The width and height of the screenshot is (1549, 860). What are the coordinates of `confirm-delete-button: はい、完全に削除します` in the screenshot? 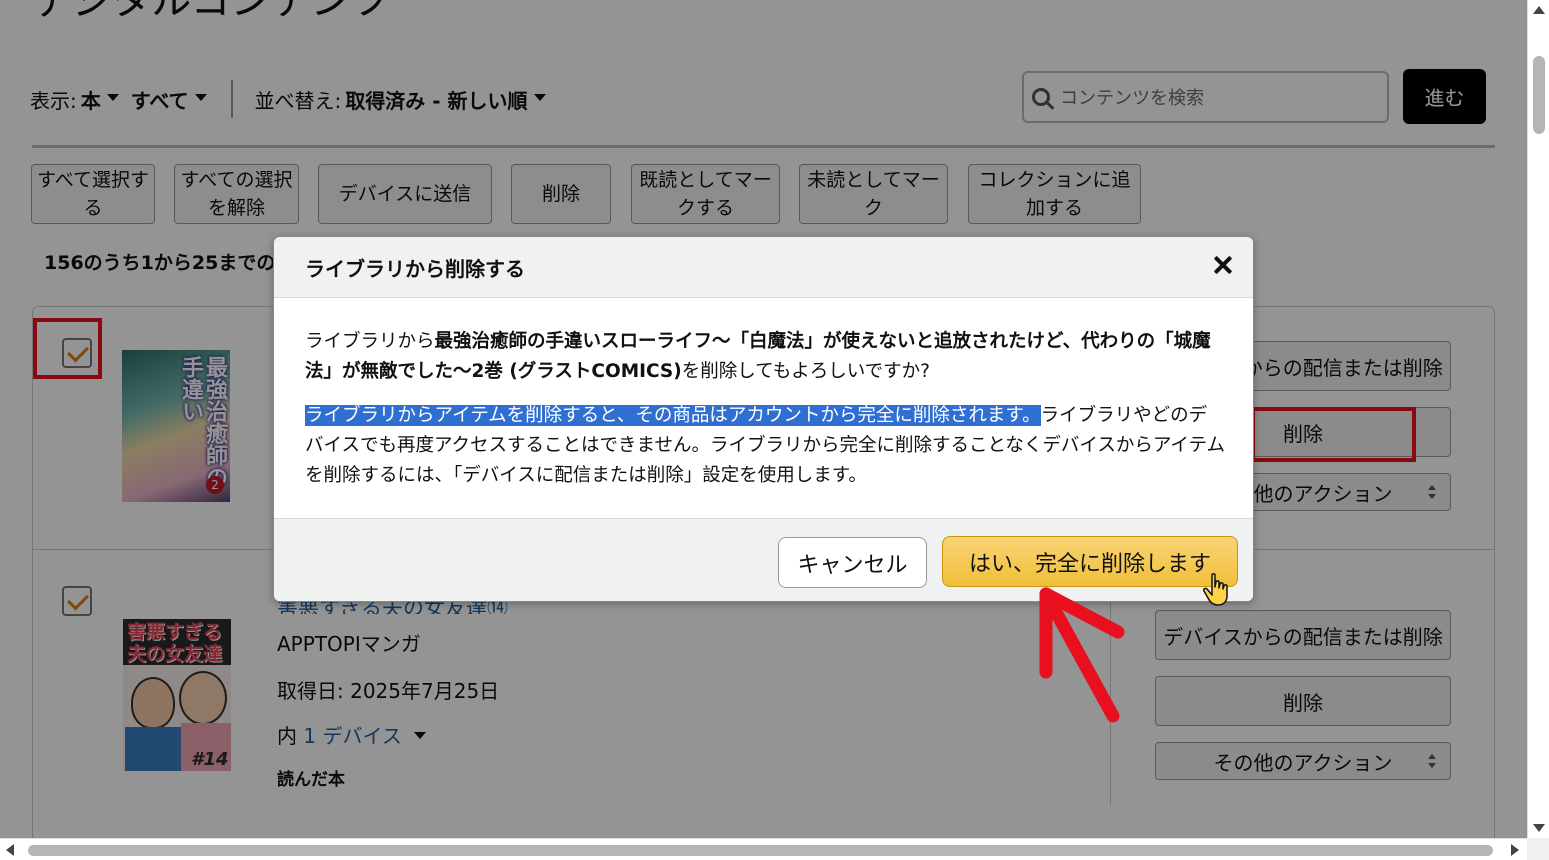 It's located at (1090, 561).